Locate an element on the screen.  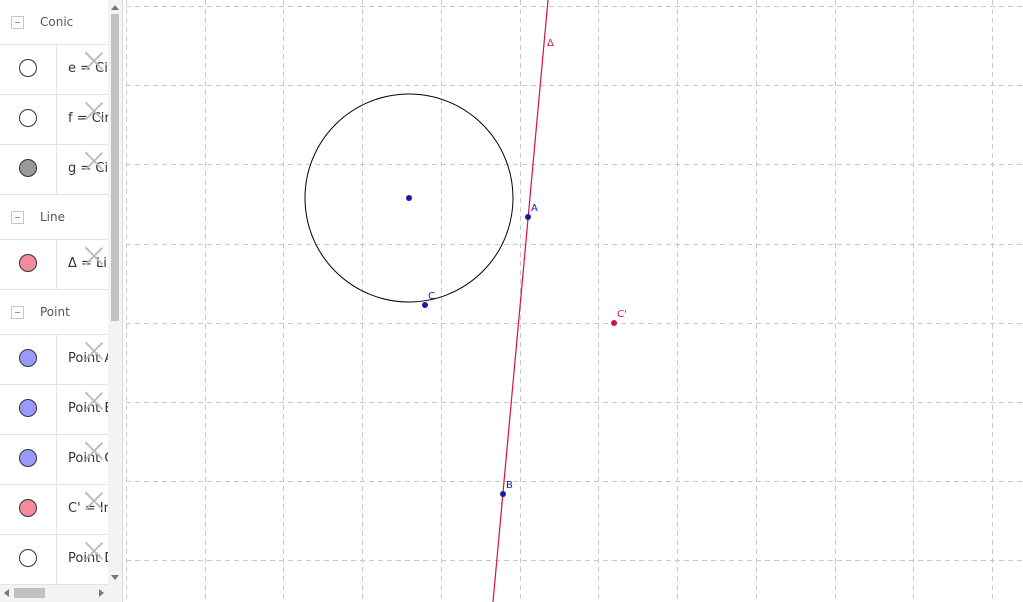
point-c-prime is located at coordinates (614, 323).